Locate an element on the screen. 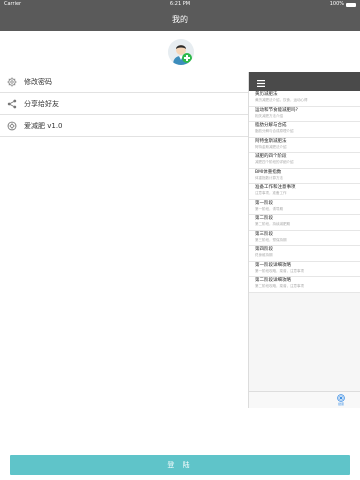 This screenshot has width=360, height=480. status-bar: Carrier 6:21 PM 100% is located at coordinates (180, 4).